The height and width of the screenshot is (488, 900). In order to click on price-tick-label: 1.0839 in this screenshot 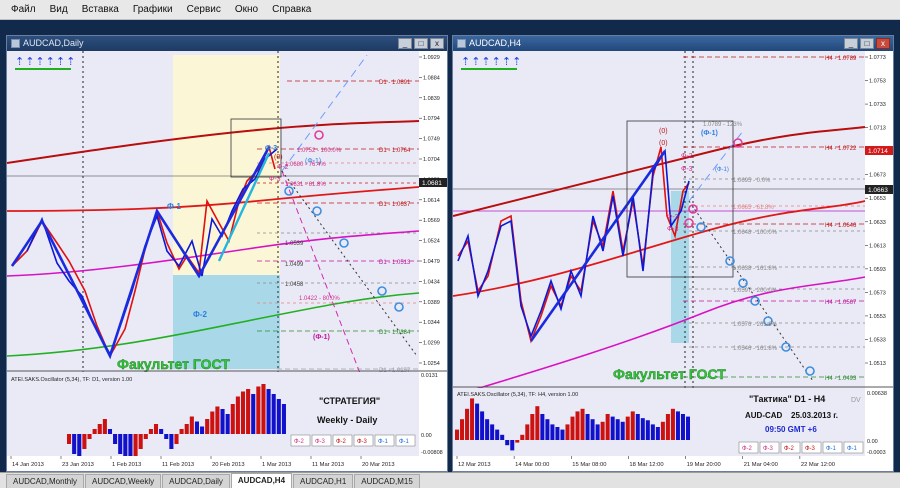, I will do `click(431, 99)`.